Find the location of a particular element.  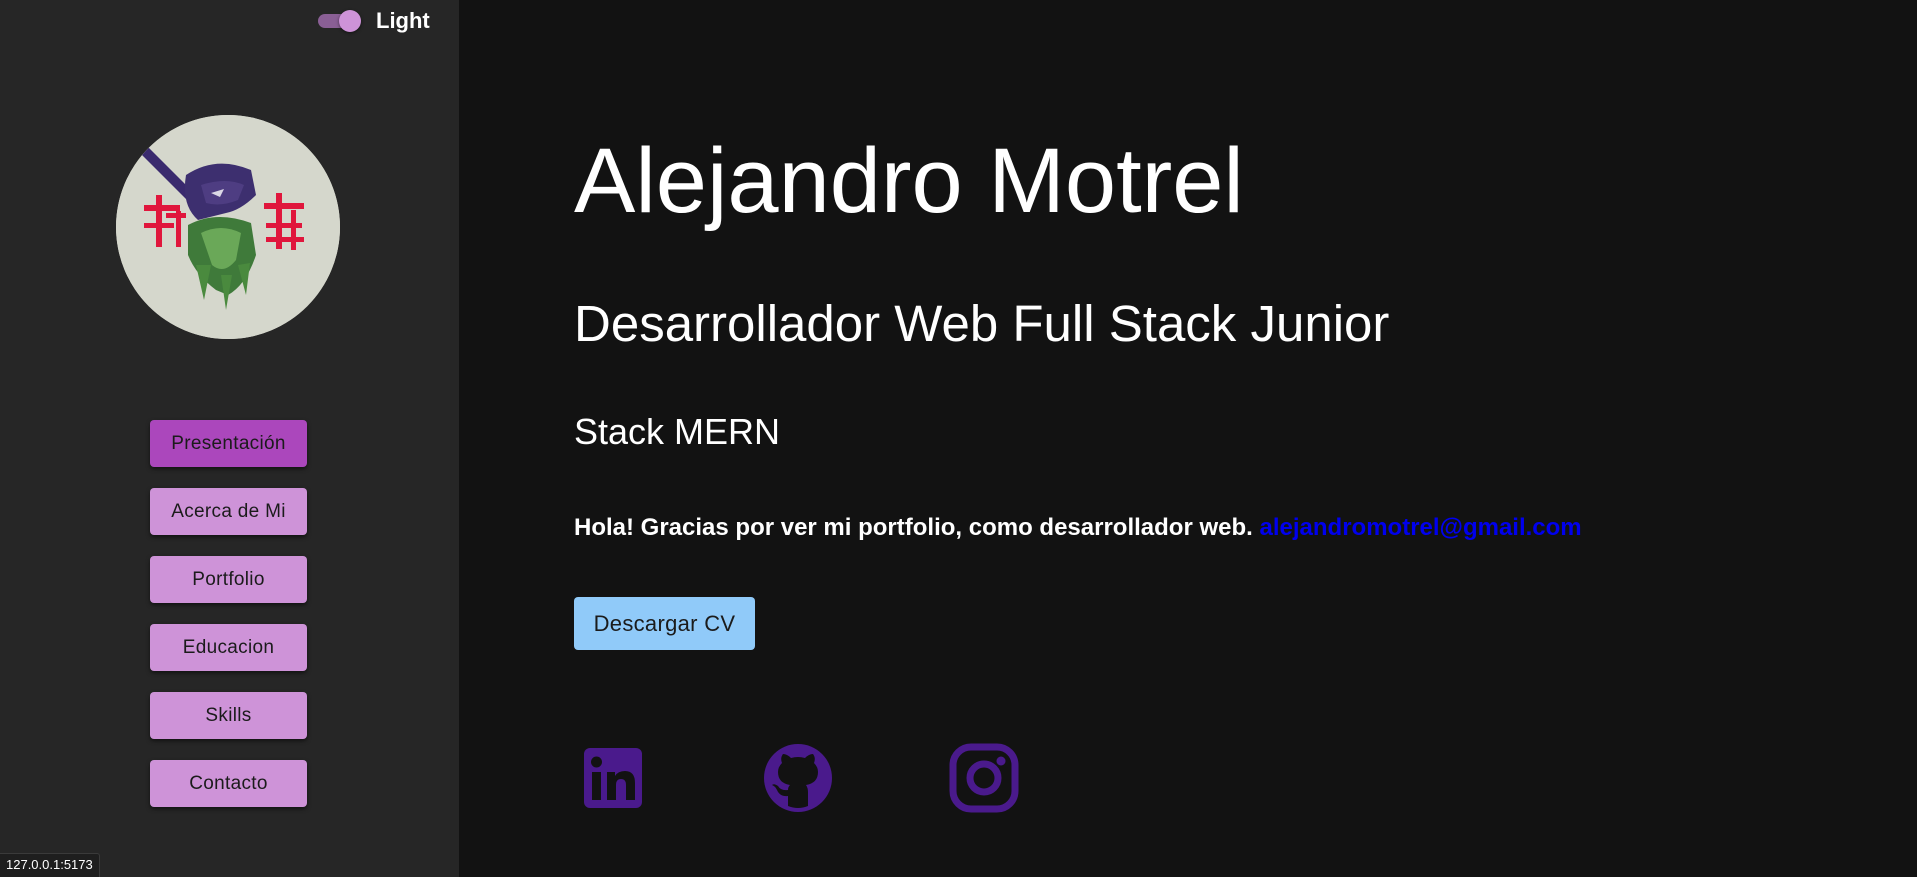

nav-button-acerca-de-mi: Acerca de Mi is located at coordinates (228, 511).